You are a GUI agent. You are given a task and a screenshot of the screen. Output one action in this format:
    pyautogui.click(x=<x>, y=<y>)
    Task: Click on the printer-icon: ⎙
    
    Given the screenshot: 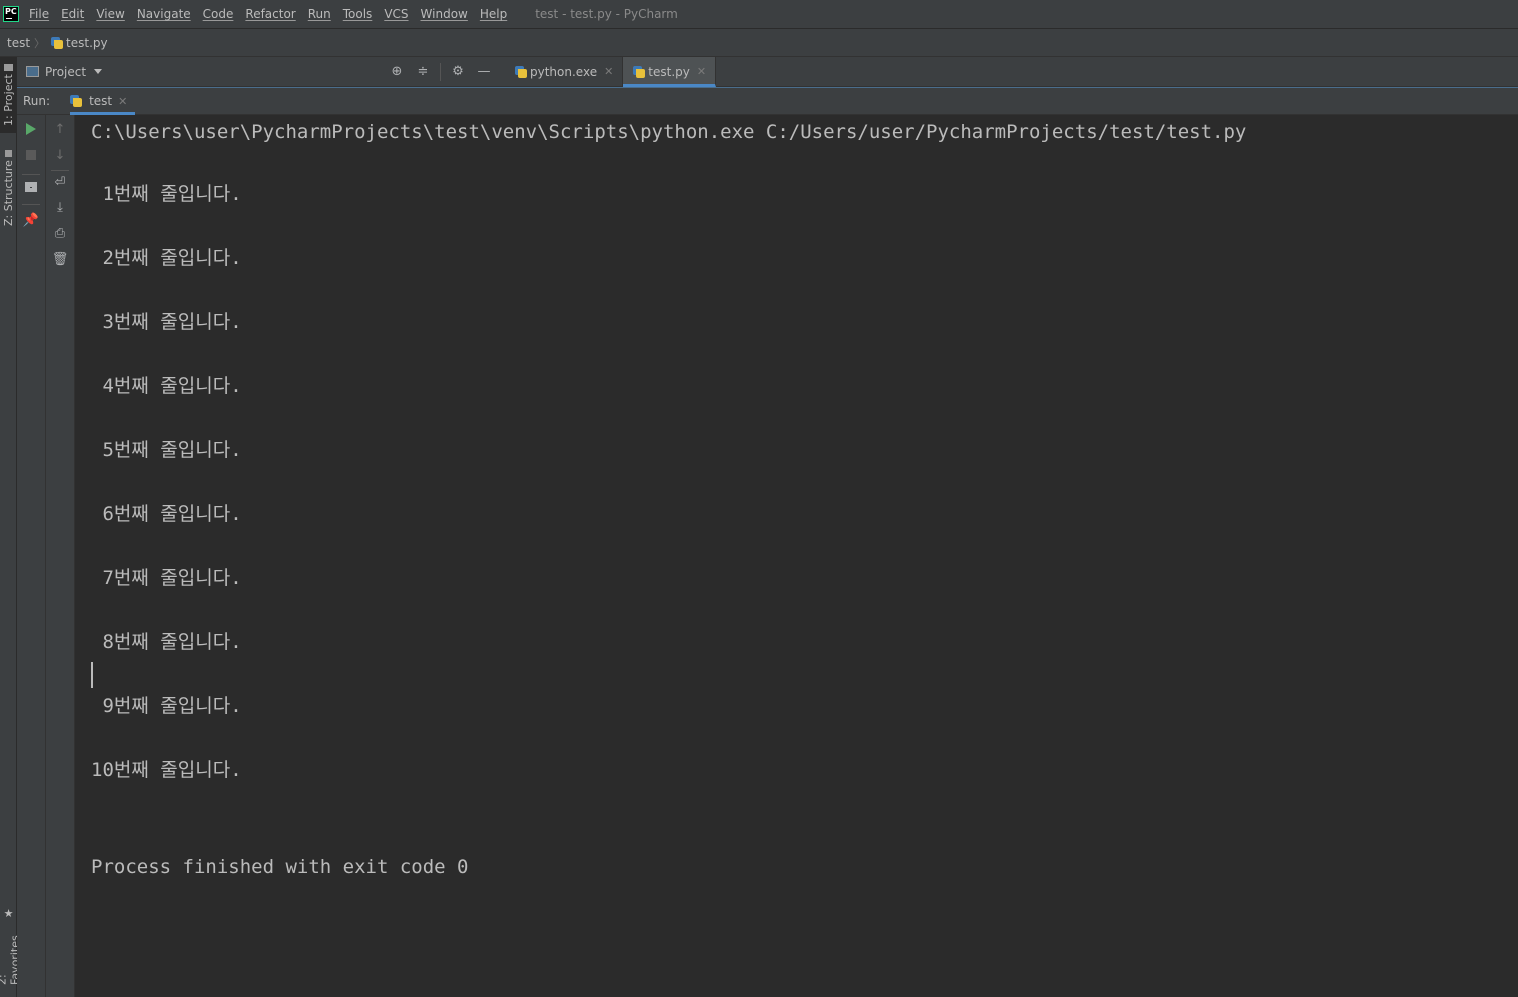 What is the action you would take?
    pyautogui.click(x=60, y=233)
    